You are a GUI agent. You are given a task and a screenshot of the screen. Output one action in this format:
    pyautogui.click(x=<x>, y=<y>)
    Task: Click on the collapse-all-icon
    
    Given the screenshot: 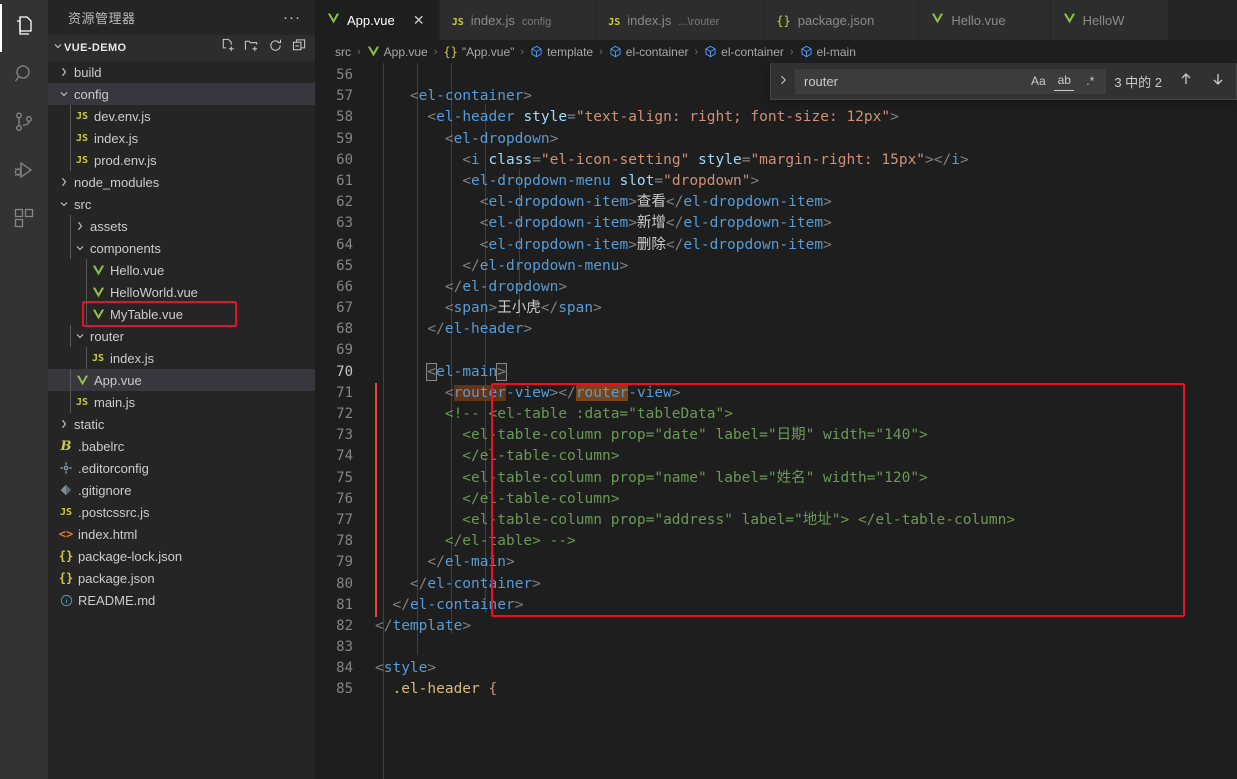 What is the action you would take?
    pyautogui.click(x=299, y=48)
    